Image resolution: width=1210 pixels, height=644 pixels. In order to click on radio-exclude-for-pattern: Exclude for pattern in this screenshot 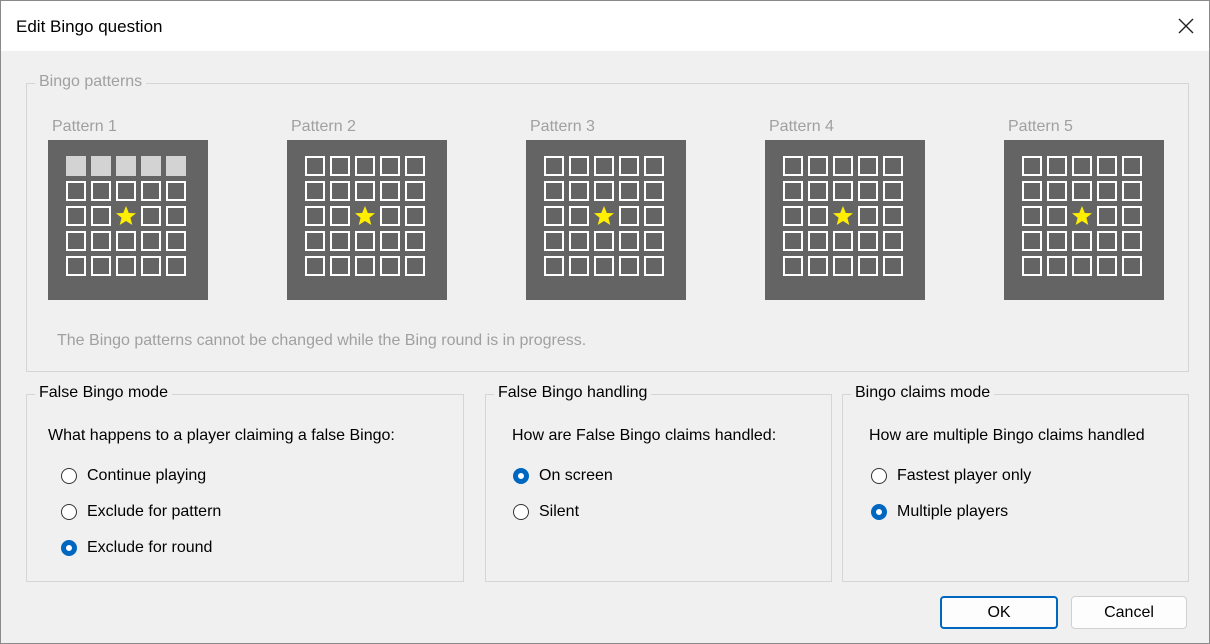, I will do `click(141, 512)`.